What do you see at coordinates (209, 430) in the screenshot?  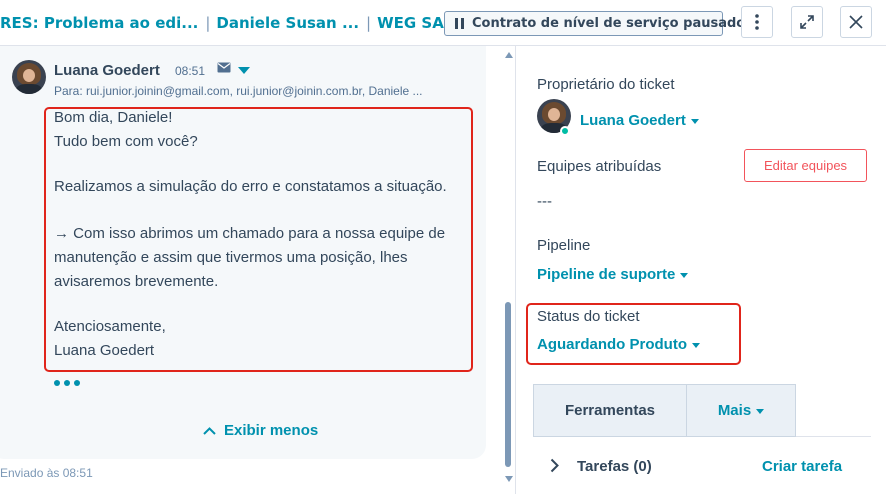 I see `chevron-up-icon` at bounding box center [209, 430].